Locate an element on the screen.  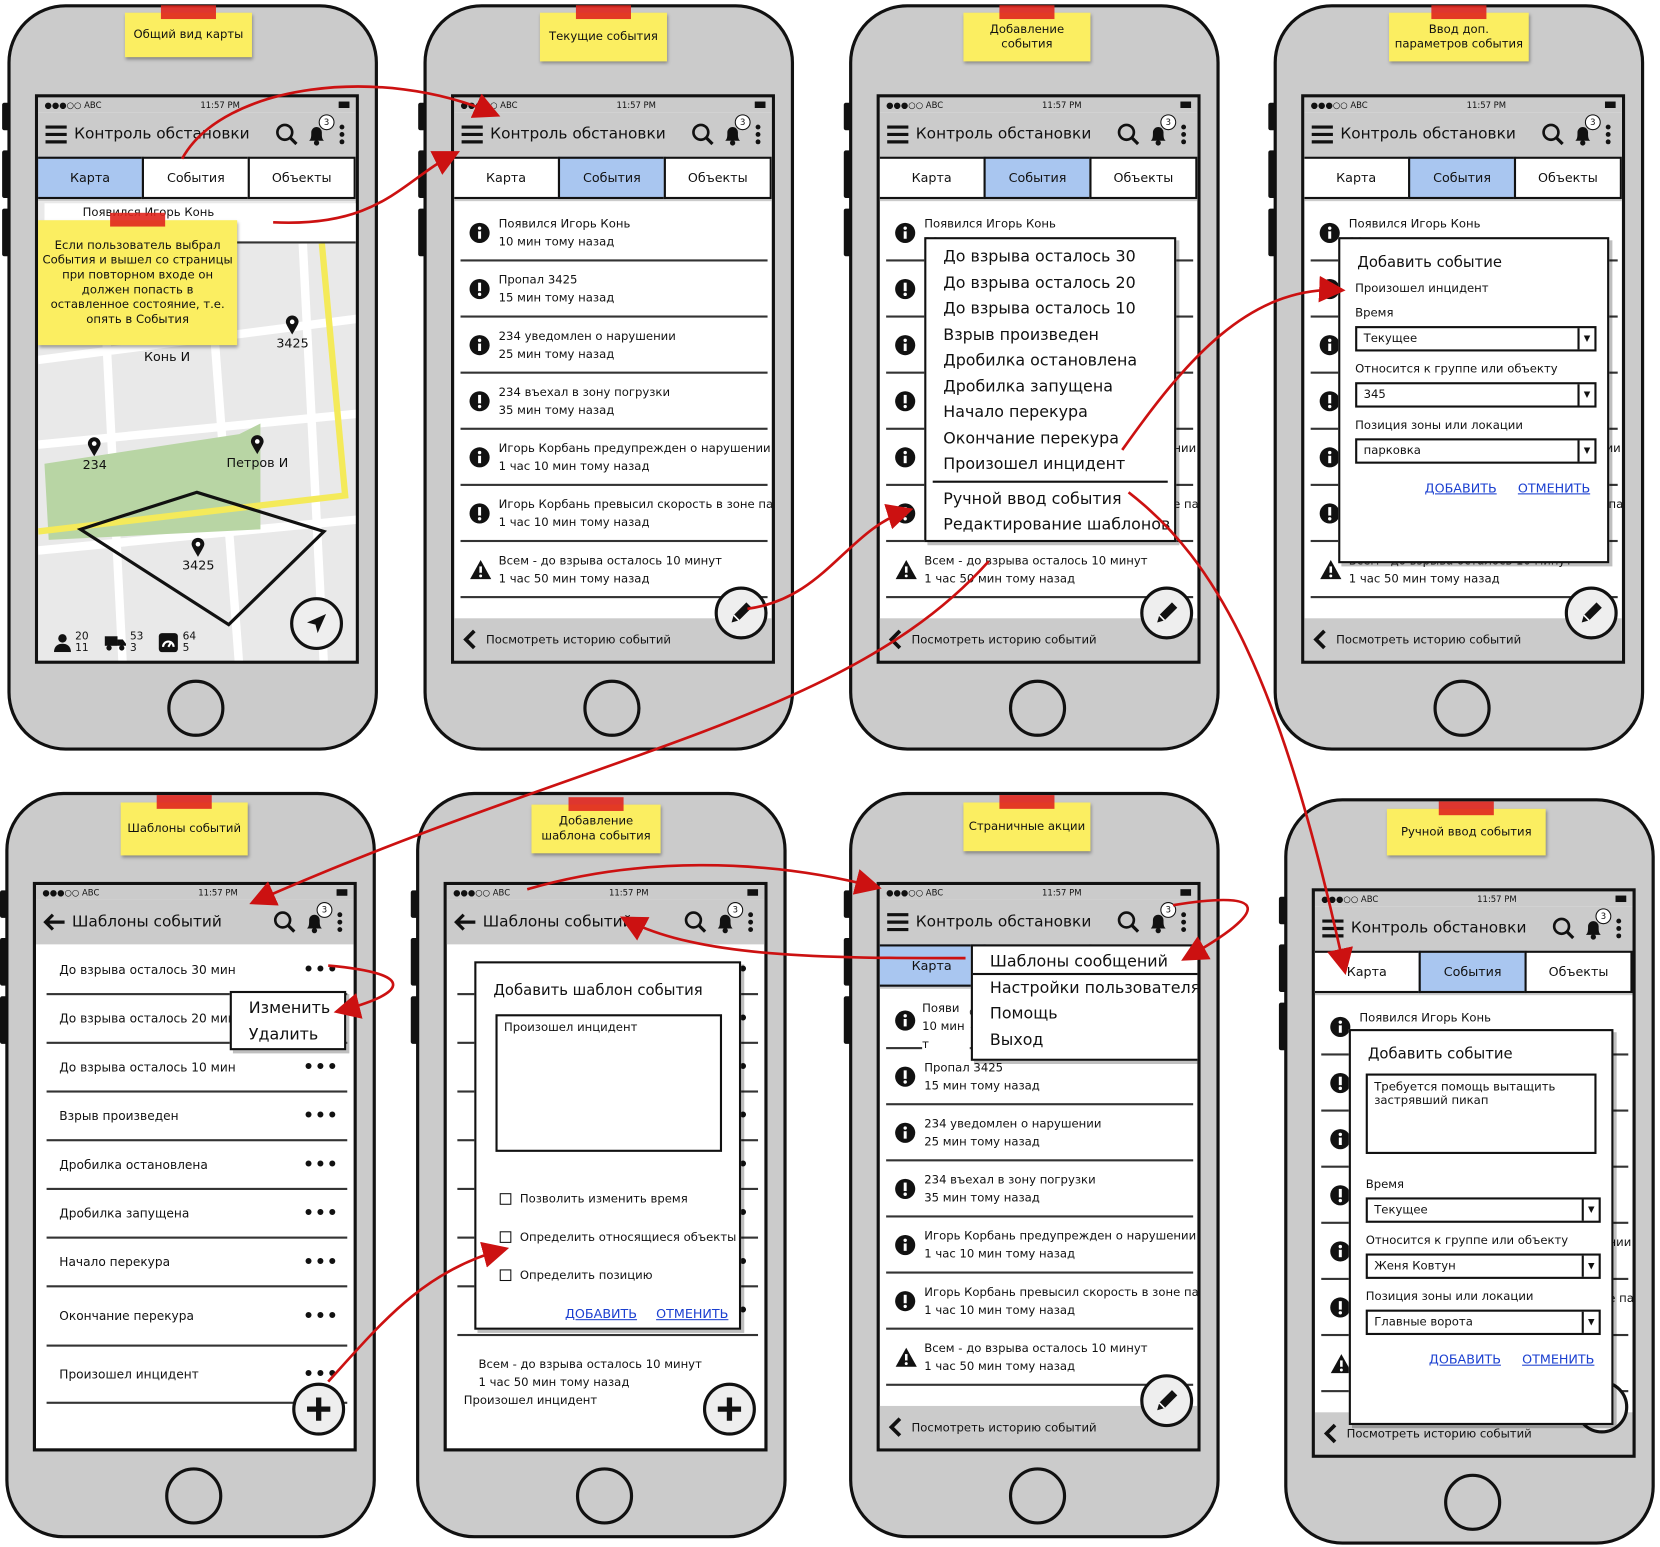
template-row: Начало перекура ••• is located at coordinates (197, 1263).